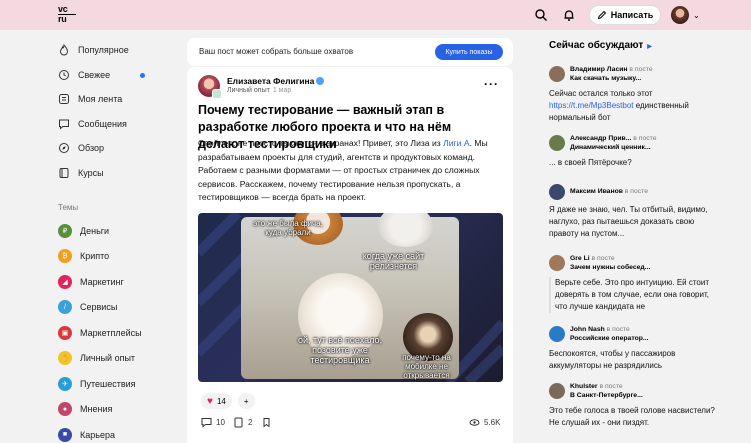  I want to click on clock-icon, so click(64, 74).